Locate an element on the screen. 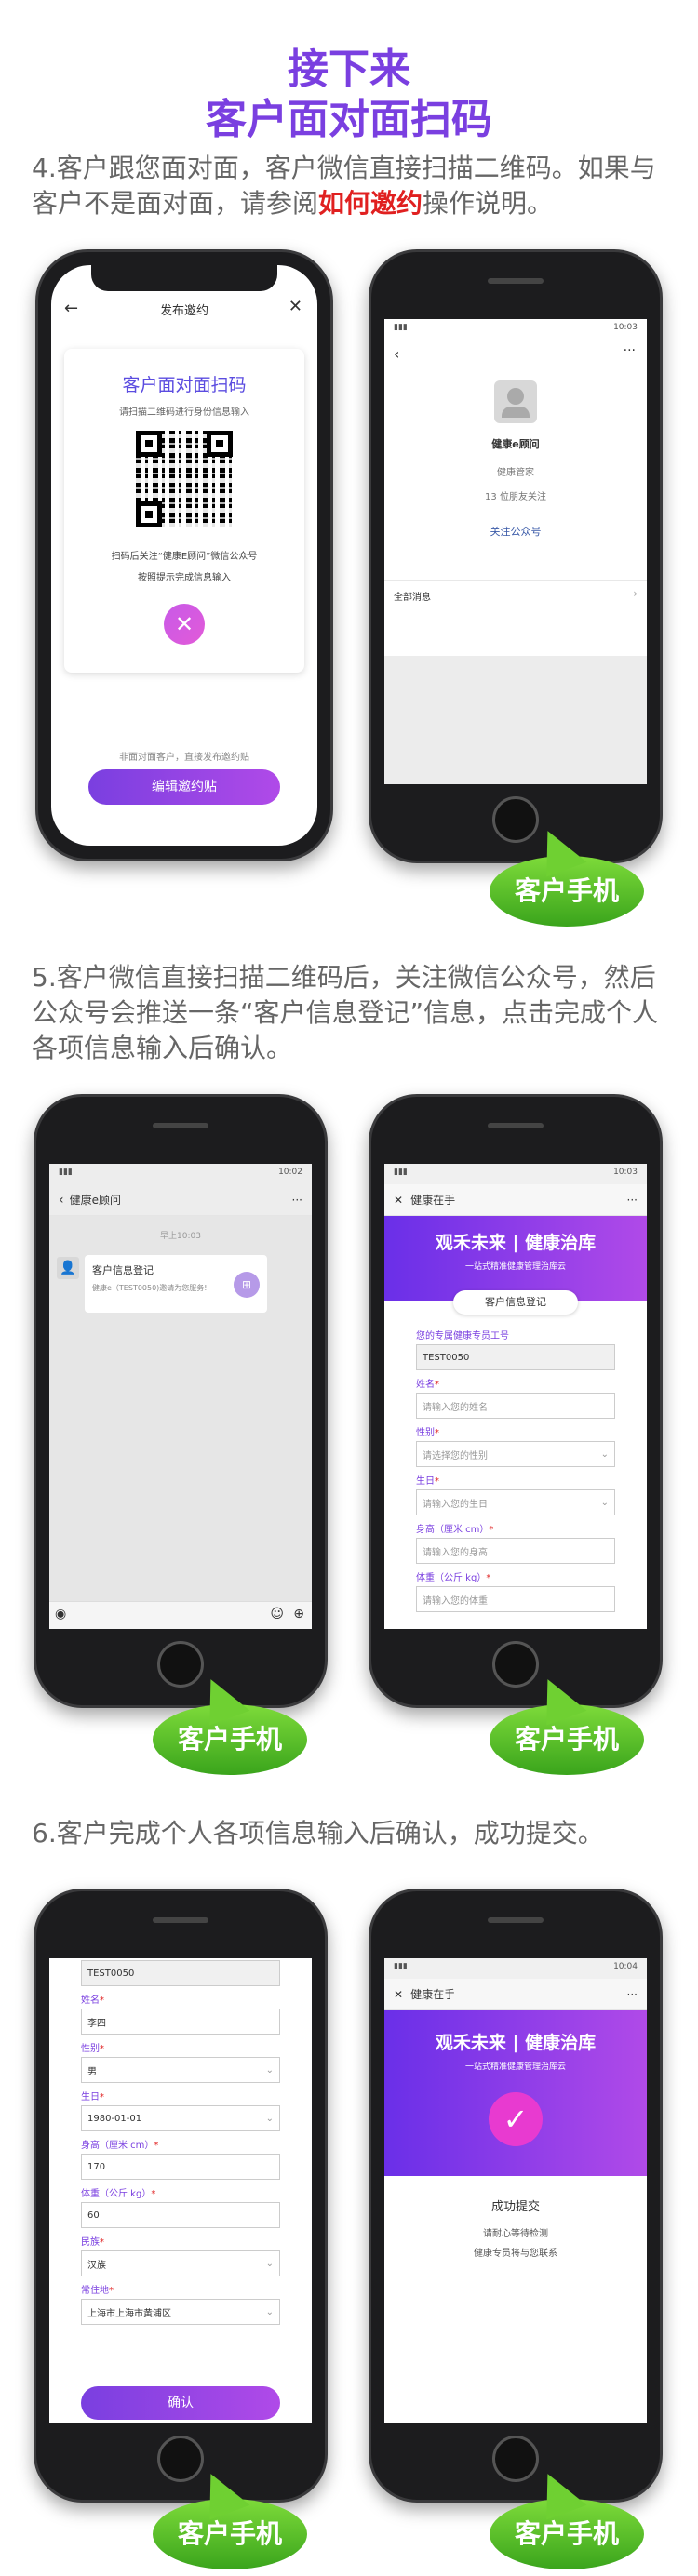 The width and height of the screenshot is (698, 2576). brand-banner: 观禾未来 | 健康治库 一站式精准健康管理治库云 ✓ is located at coordinates (515, 2093).